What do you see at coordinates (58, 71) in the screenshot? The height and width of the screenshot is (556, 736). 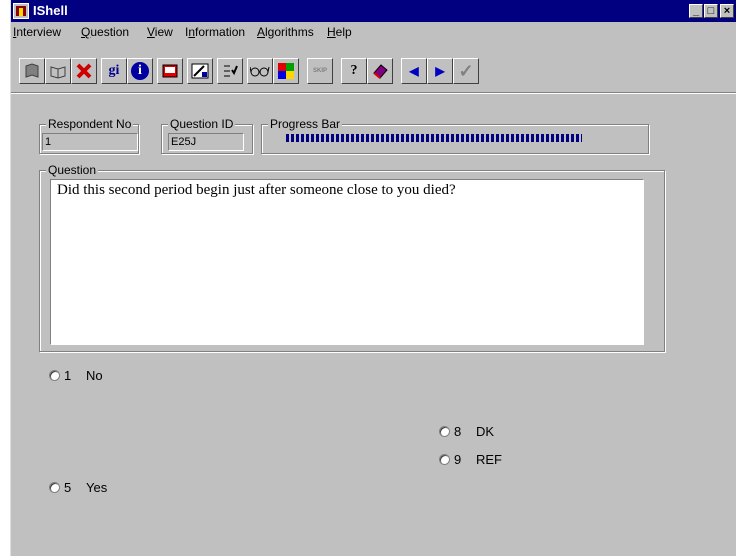 I see `open-book-icon` at bounding box center [58, 71].